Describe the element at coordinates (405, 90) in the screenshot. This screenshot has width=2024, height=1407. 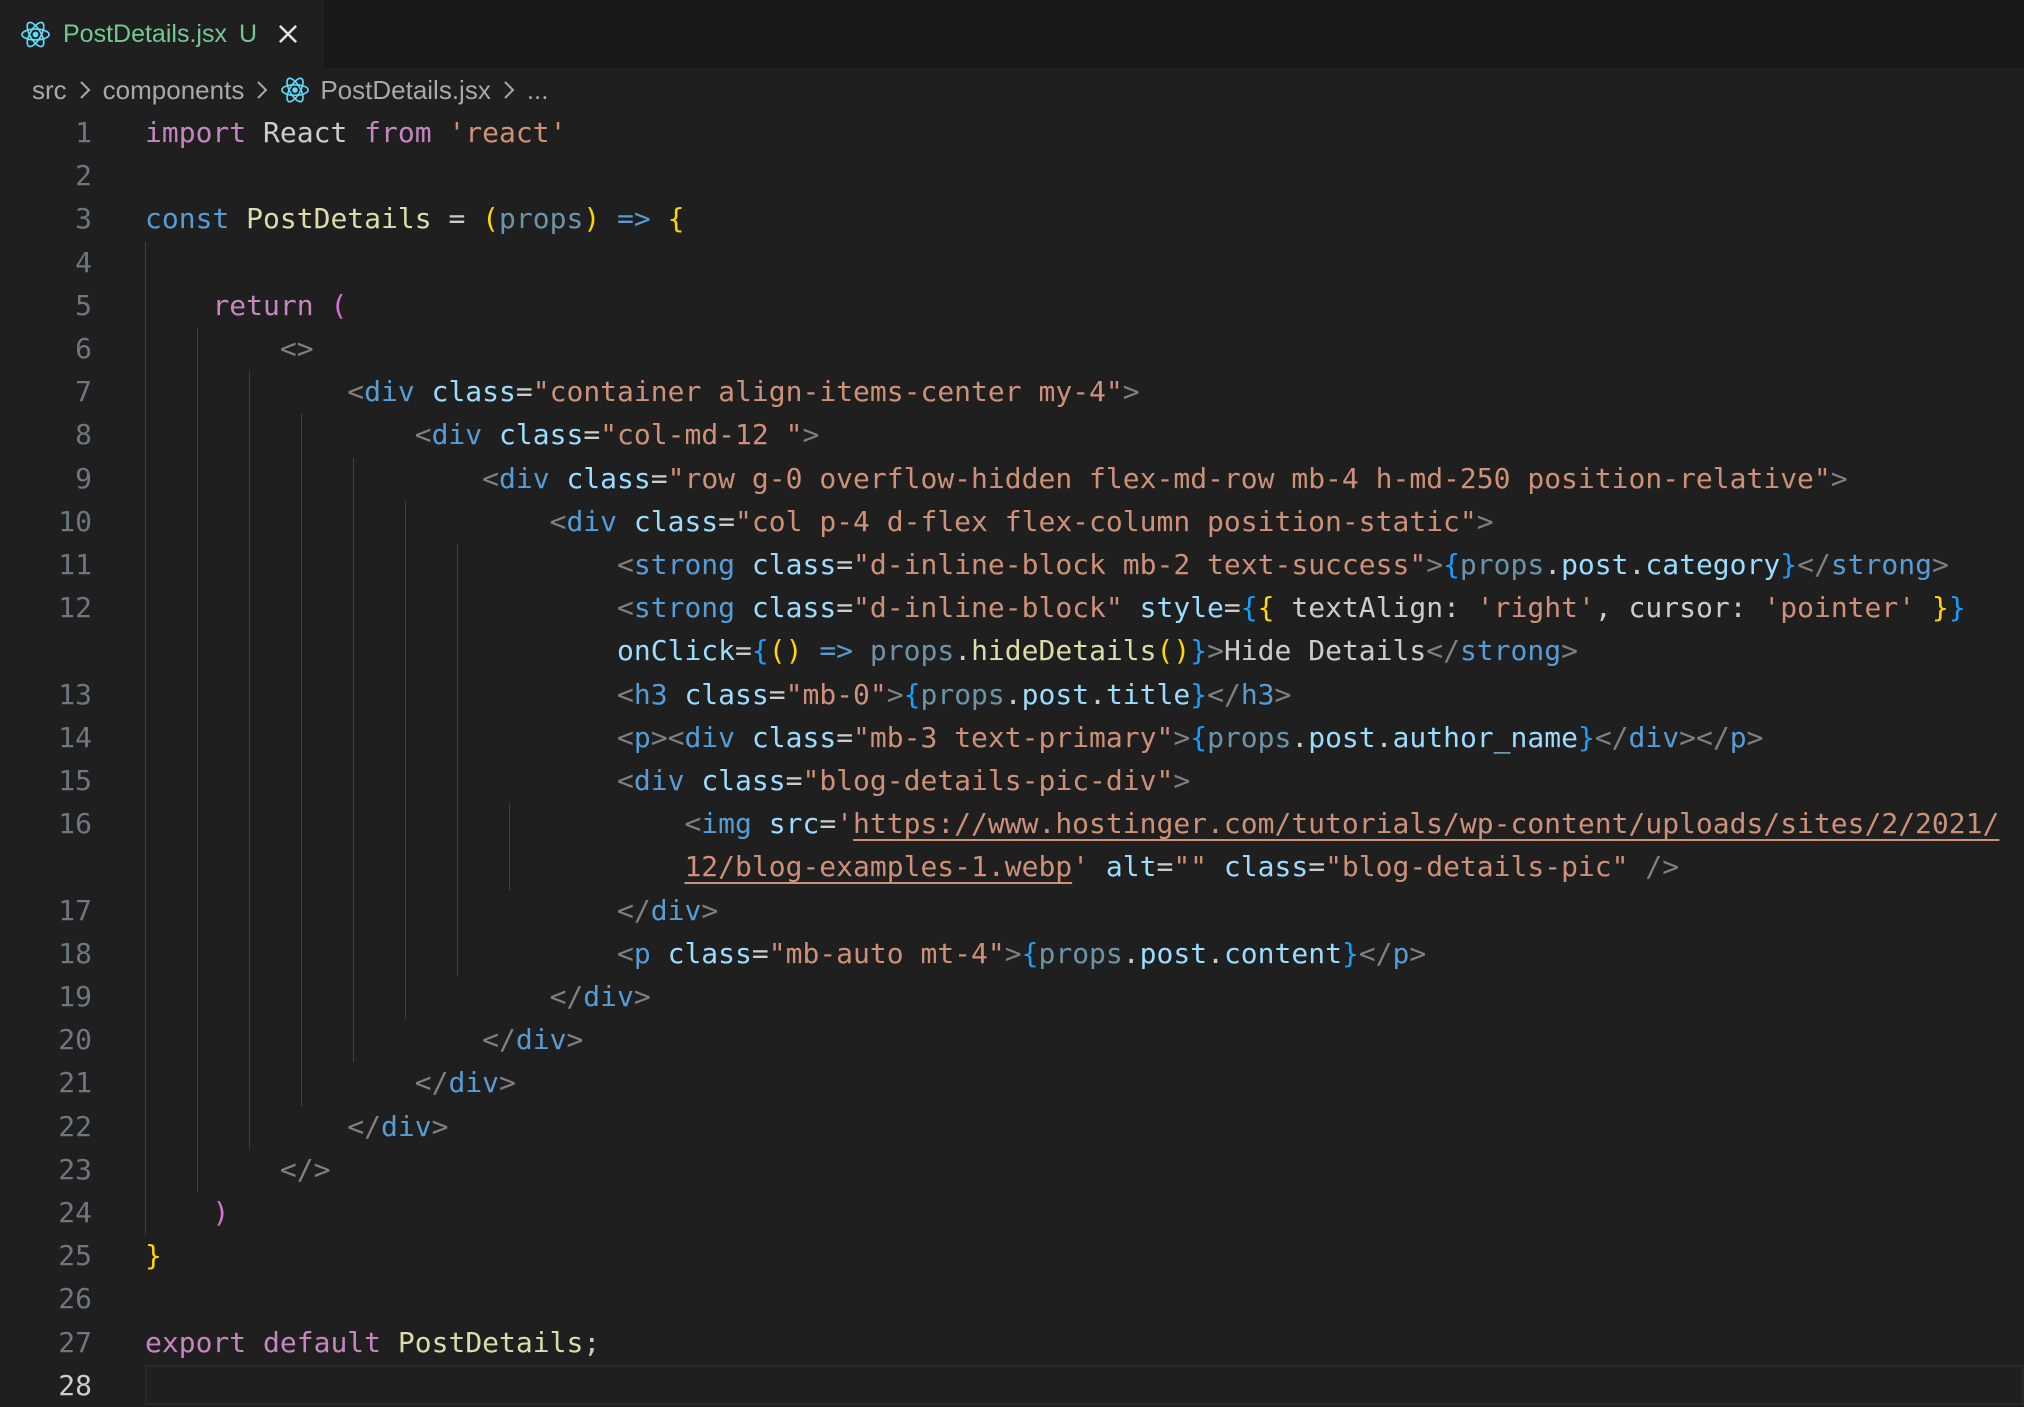
I see `breadcrumb-item-file: PostDetails.jsx` at that location.